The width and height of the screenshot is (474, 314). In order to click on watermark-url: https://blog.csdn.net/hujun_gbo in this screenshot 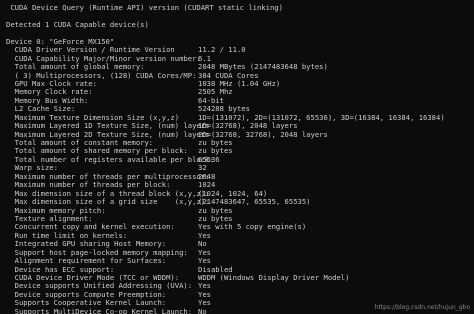, I will do `click(422, 307)`.